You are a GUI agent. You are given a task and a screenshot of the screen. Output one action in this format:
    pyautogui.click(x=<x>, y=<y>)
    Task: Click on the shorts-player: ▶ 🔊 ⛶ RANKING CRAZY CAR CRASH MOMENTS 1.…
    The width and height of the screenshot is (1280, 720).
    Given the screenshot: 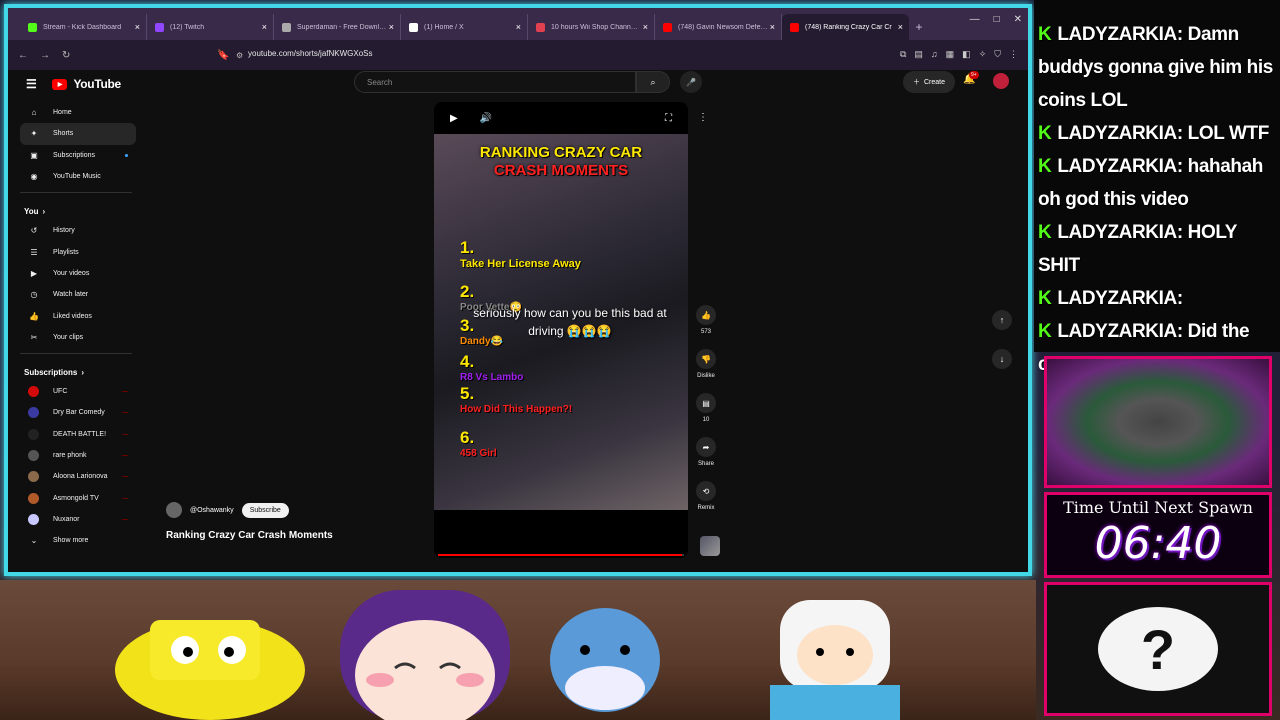 What is the action you would take?
    pyautogui.click(x=561, y=330)
    